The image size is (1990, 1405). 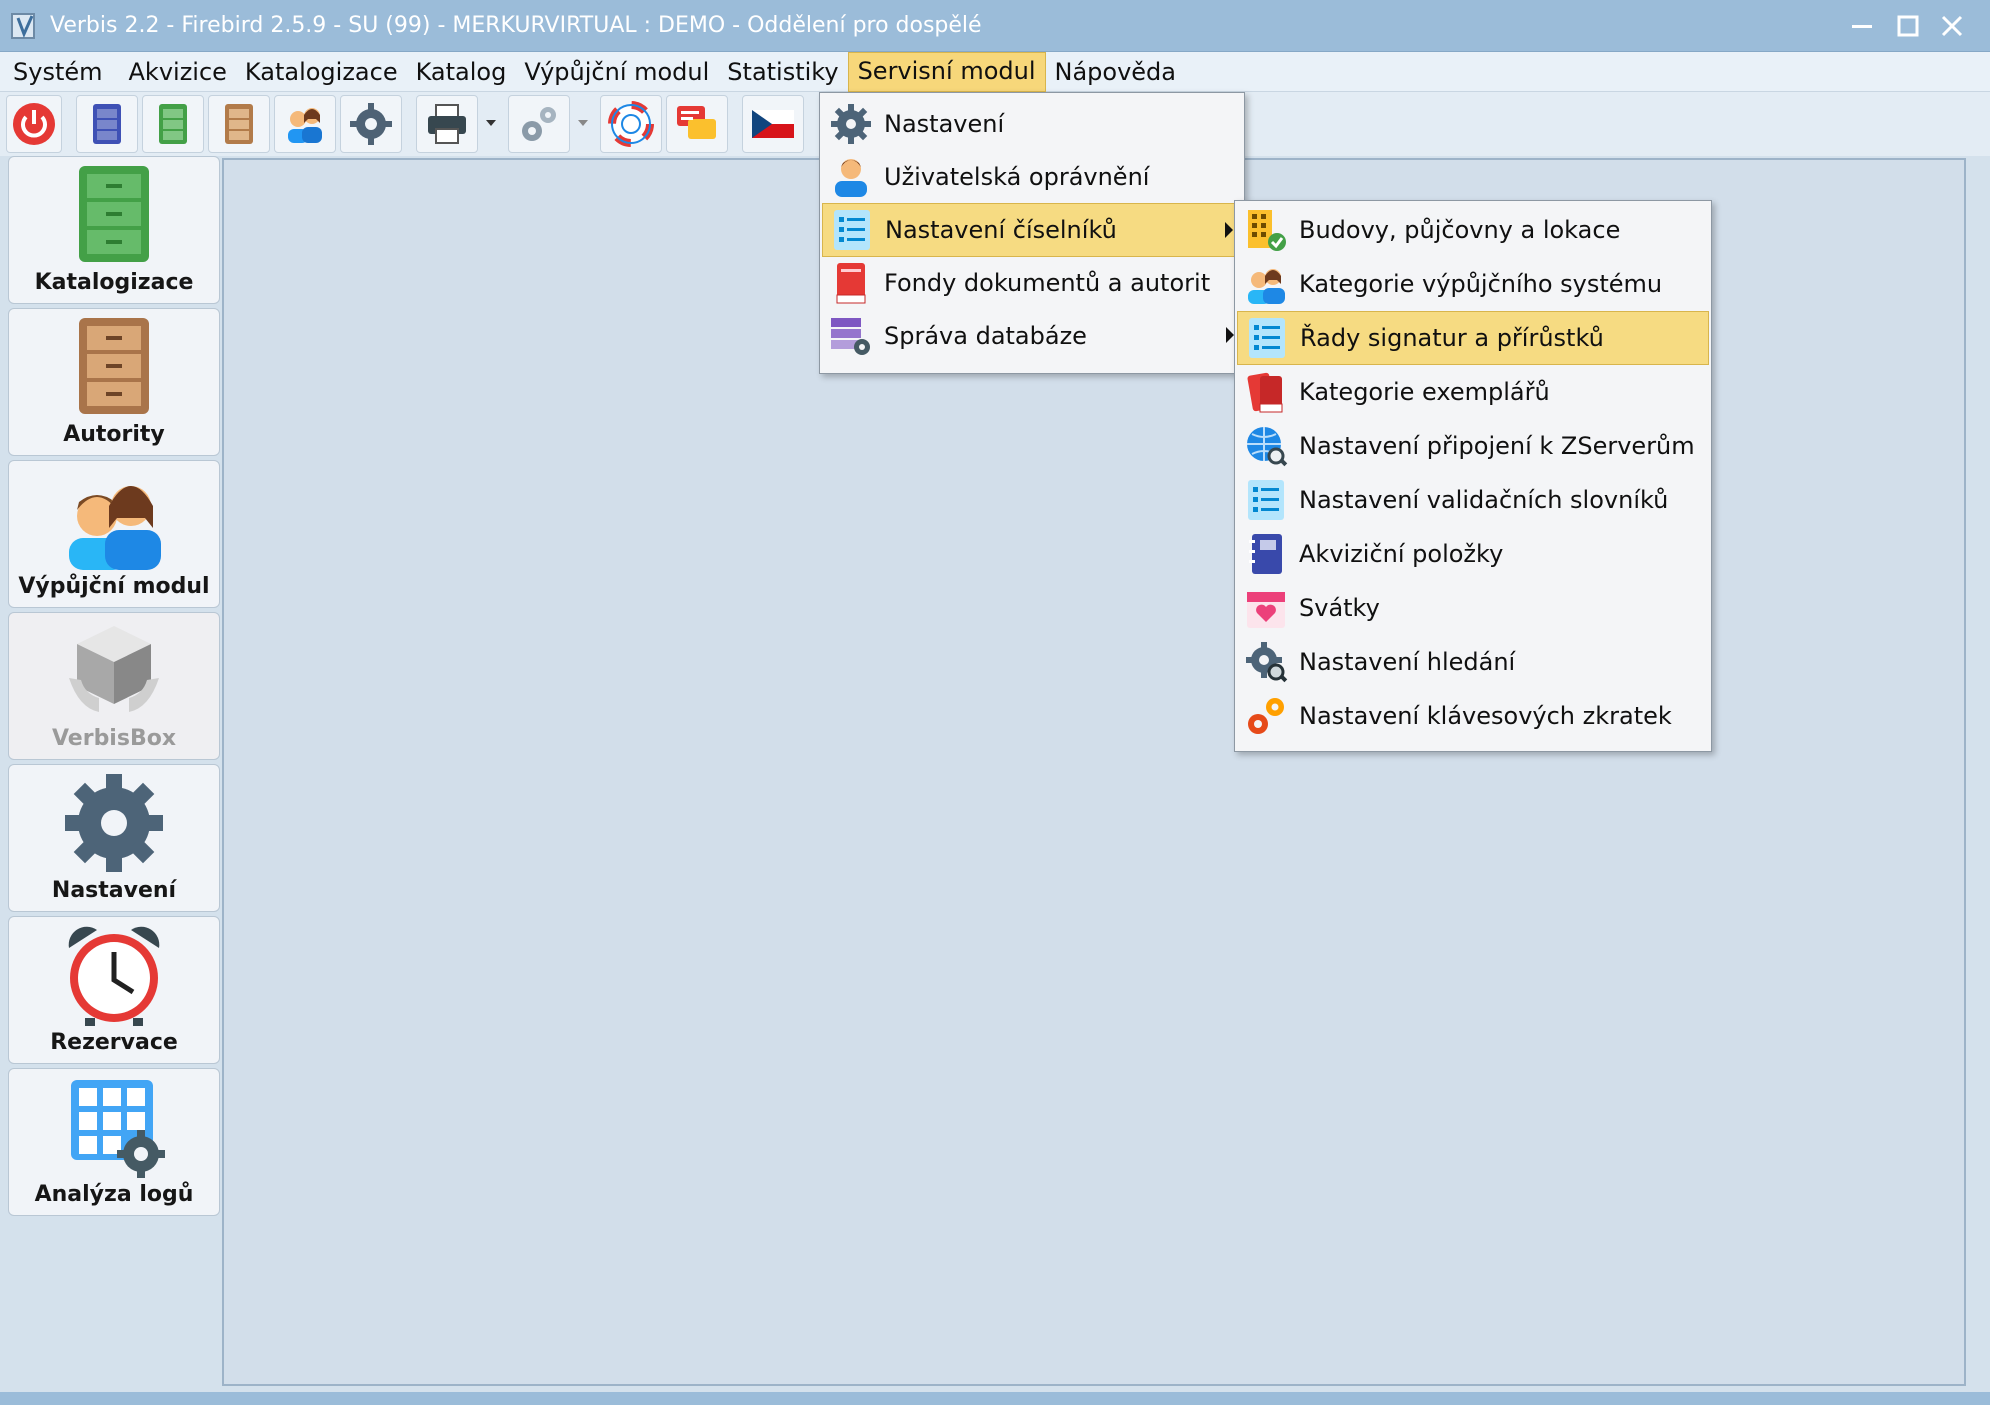 I want to click on tb-green-cabinet-button, so click(x=173, y=124).